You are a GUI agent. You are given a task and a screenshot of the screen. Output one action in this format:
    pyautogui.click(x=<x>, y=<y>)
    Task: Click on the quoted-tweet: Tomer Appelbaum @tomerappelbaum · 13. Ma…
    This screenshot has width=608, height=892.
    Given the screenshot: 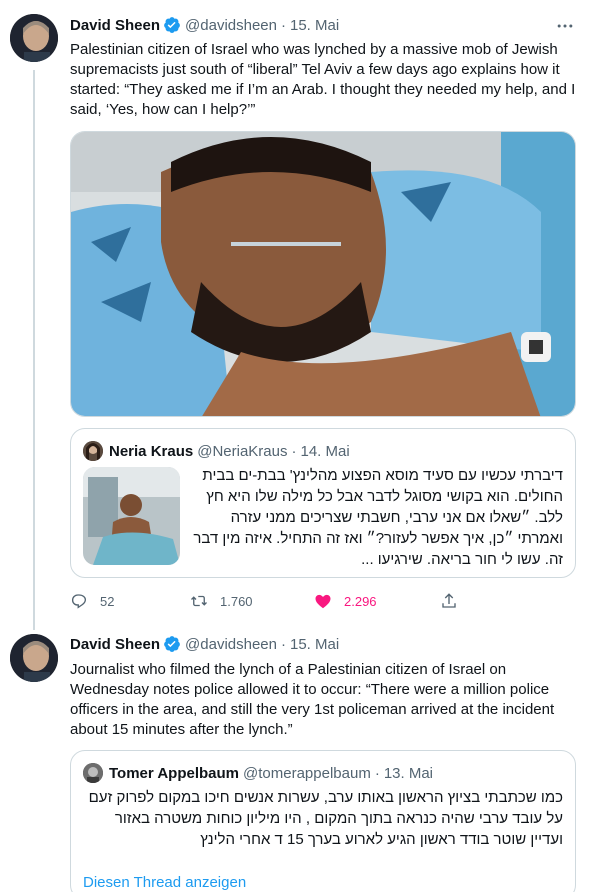 What is the action you would take?
    pyautogui.click(x=323, y=821)
    